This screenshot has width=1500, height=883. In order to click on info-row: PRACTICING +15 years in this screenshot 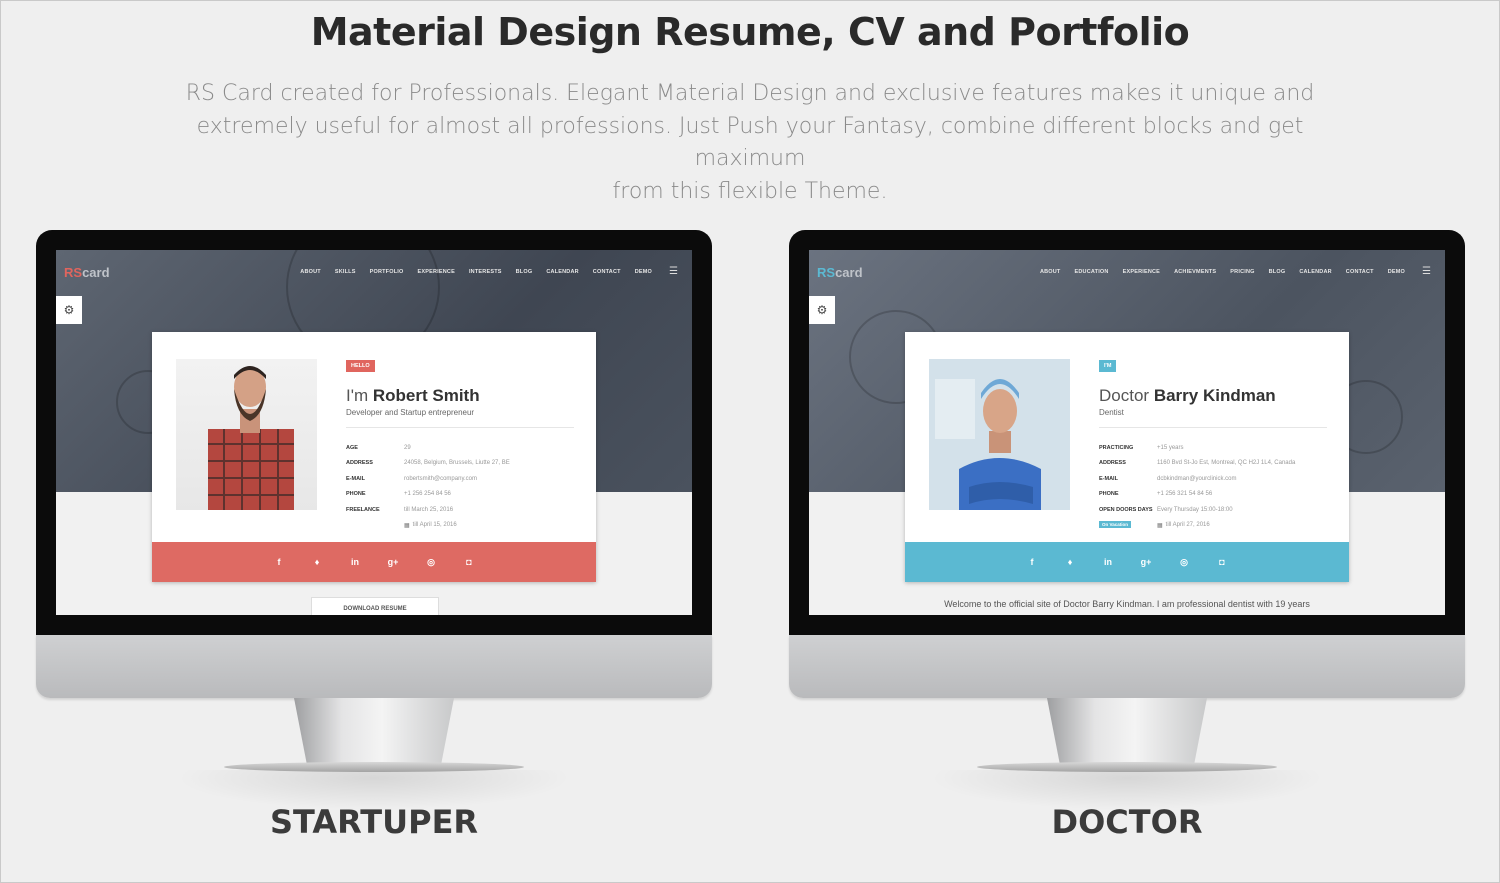, I will do `click(1141, 447)`.